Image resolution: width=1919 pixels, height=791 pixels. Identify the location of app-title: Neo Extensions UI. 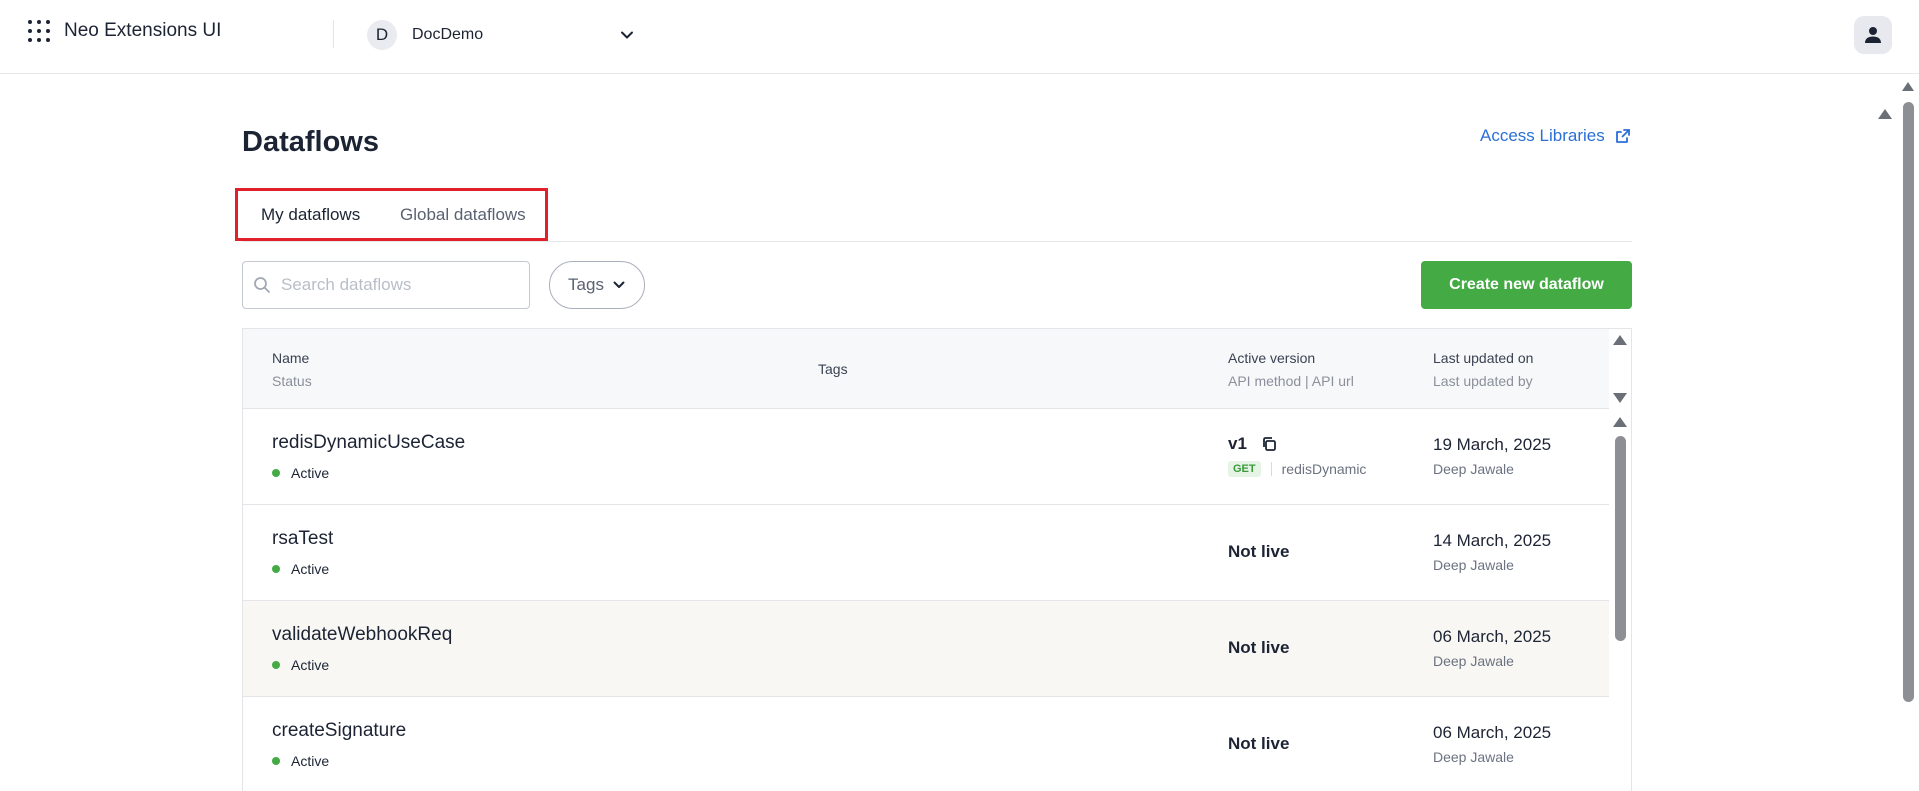
(143, 30).